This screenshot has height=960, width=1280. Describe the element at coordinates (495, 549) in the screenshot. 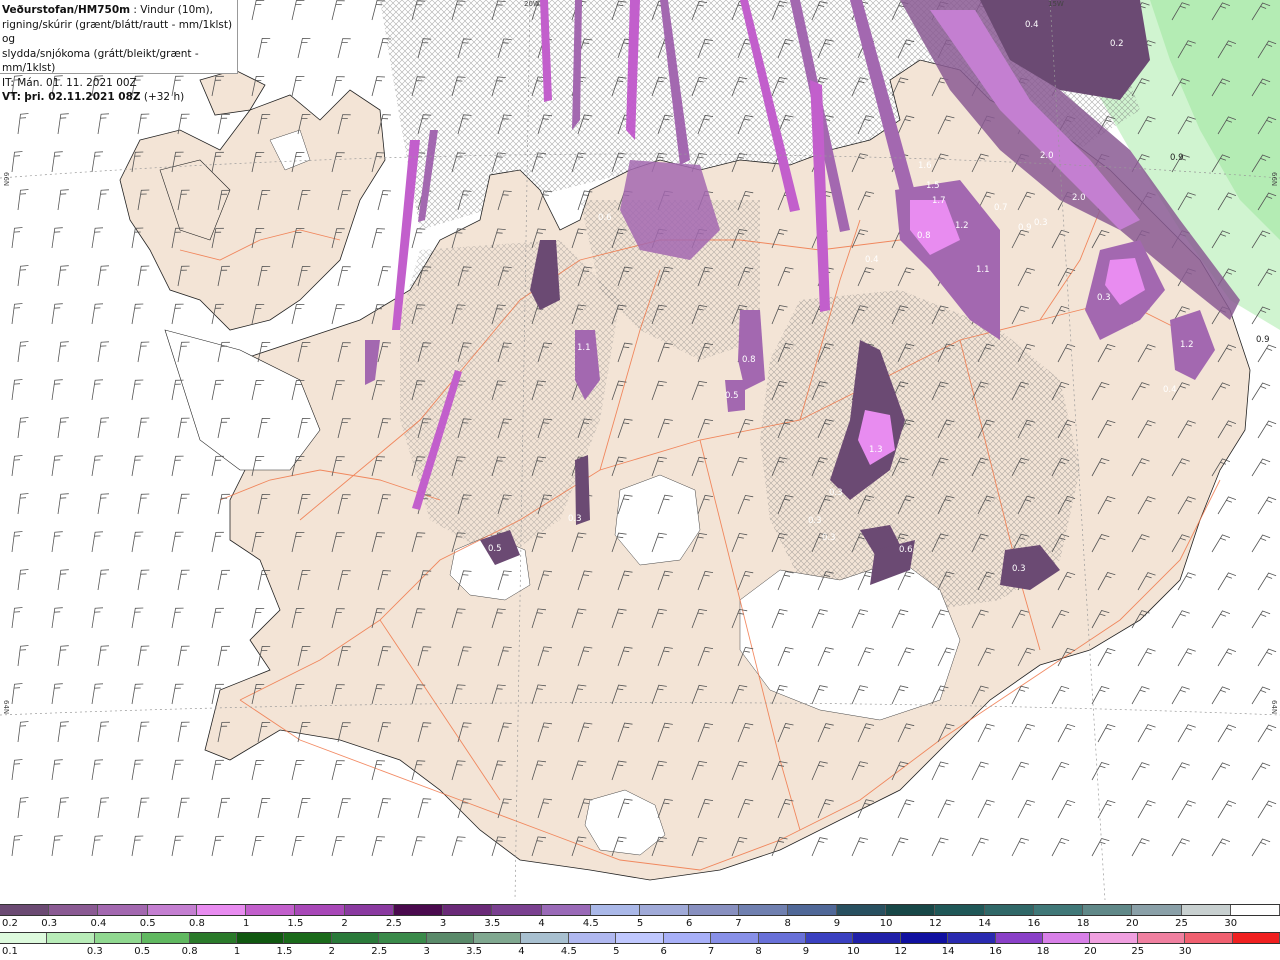

I see `precip-label: 0.5` at that location.